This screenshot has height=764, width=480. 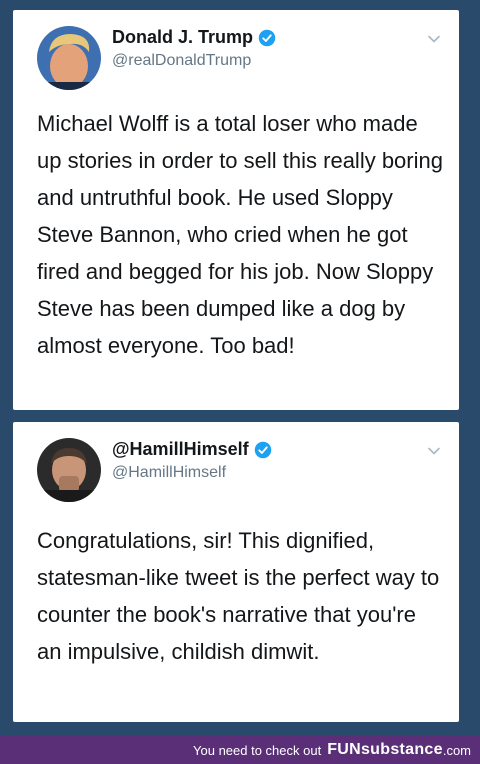 I want to click on display-name: @HamillHimself, so click(x=180, y=449).